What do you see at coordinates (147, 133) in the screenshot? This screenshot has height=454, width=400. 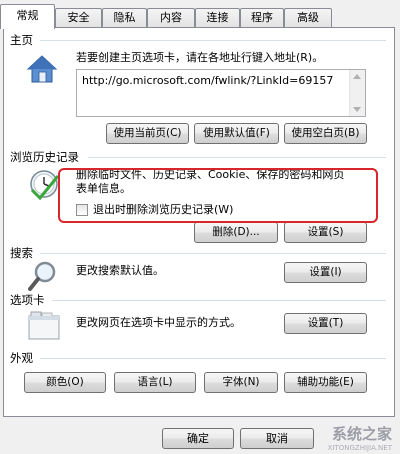 I see `use-current-button: 使用当前页(C)` at bounding box center [147, 133].